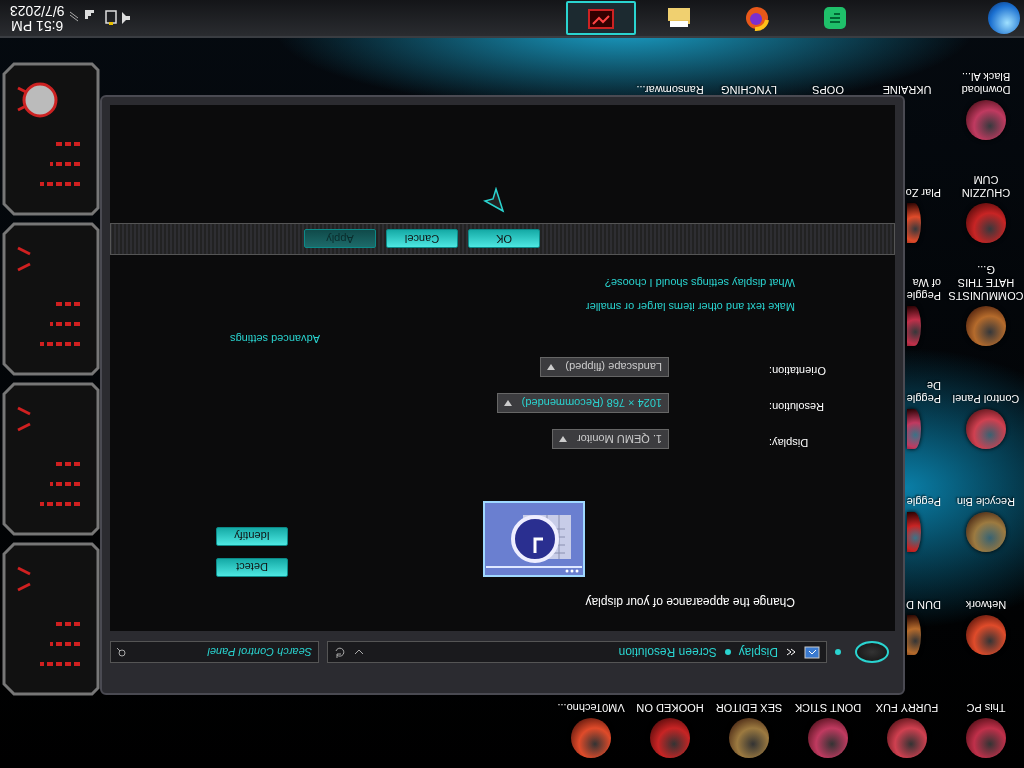 Image resolution: width=1024 pixels, height=768 pixels. What do you see at coordinates (828, 89) in the screenshot?
I see `icon-label: OOPS` at bounding box center [828, 89].